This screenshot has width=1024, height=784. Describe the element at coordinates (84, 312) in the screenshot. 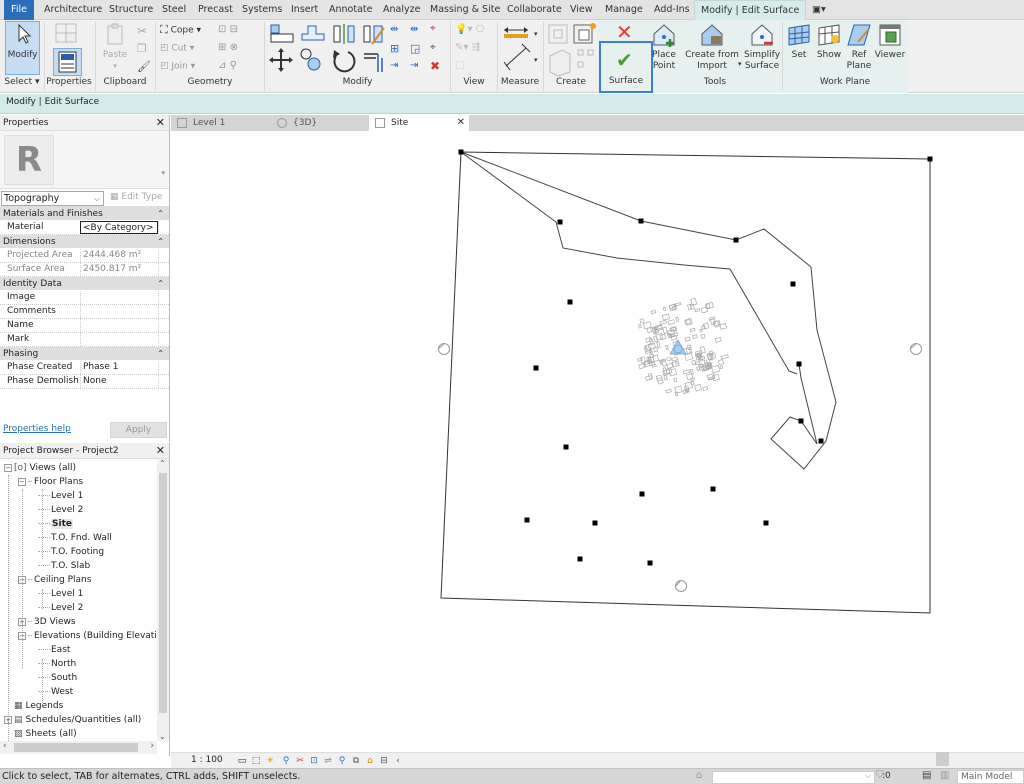

I see `property-row-comments: Comments` at that location.